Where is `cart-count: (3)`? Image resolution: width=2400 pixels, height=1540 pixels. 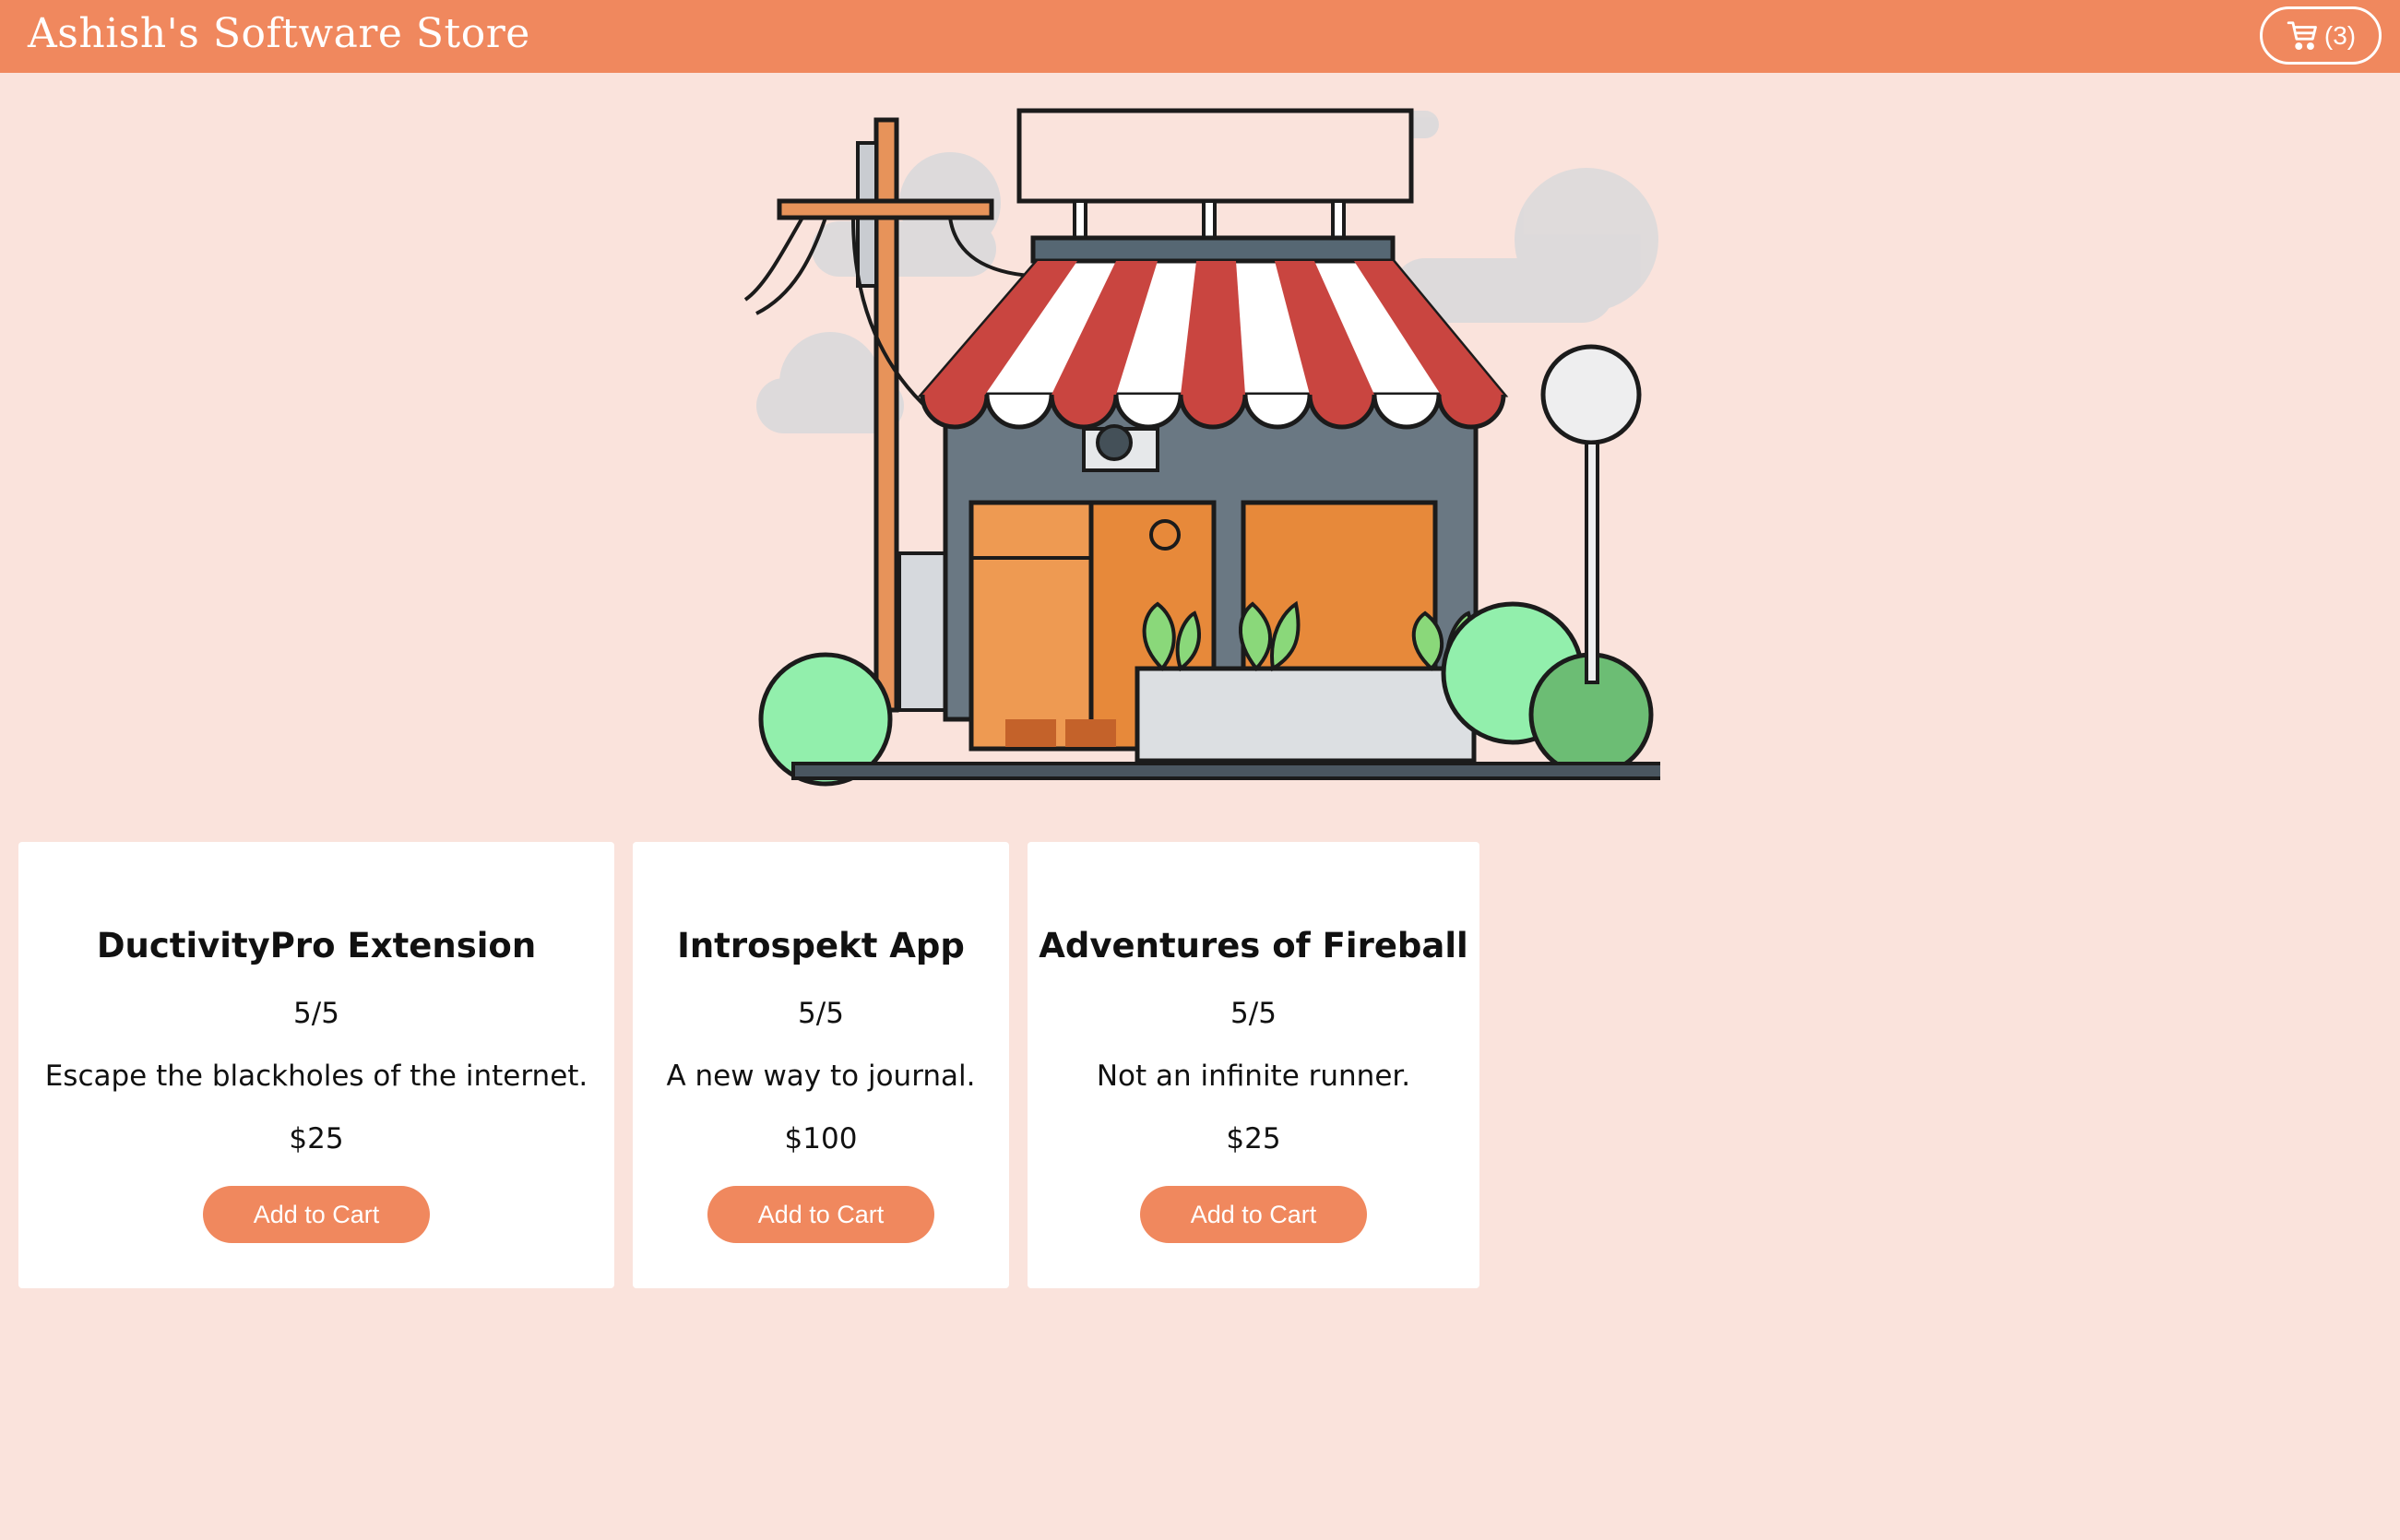 cart-count: (3) is located at coordinates (2340, 35).